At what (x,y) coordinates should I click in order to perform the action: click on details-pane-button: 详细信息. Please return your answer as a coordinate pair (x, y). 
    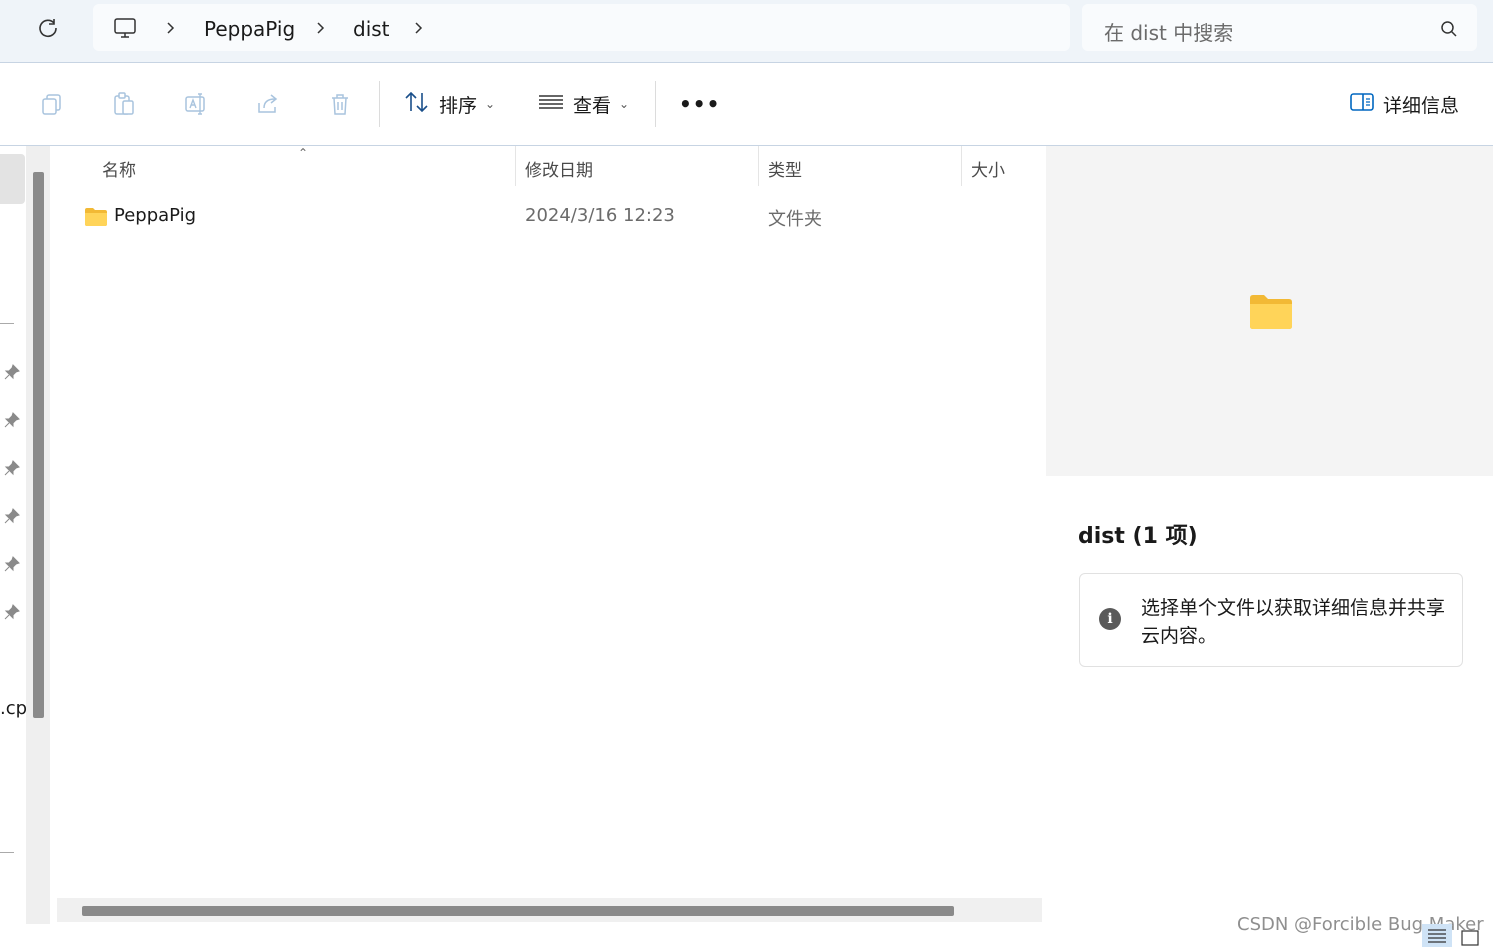
    Looking at the image, I should click on (1404, 104).